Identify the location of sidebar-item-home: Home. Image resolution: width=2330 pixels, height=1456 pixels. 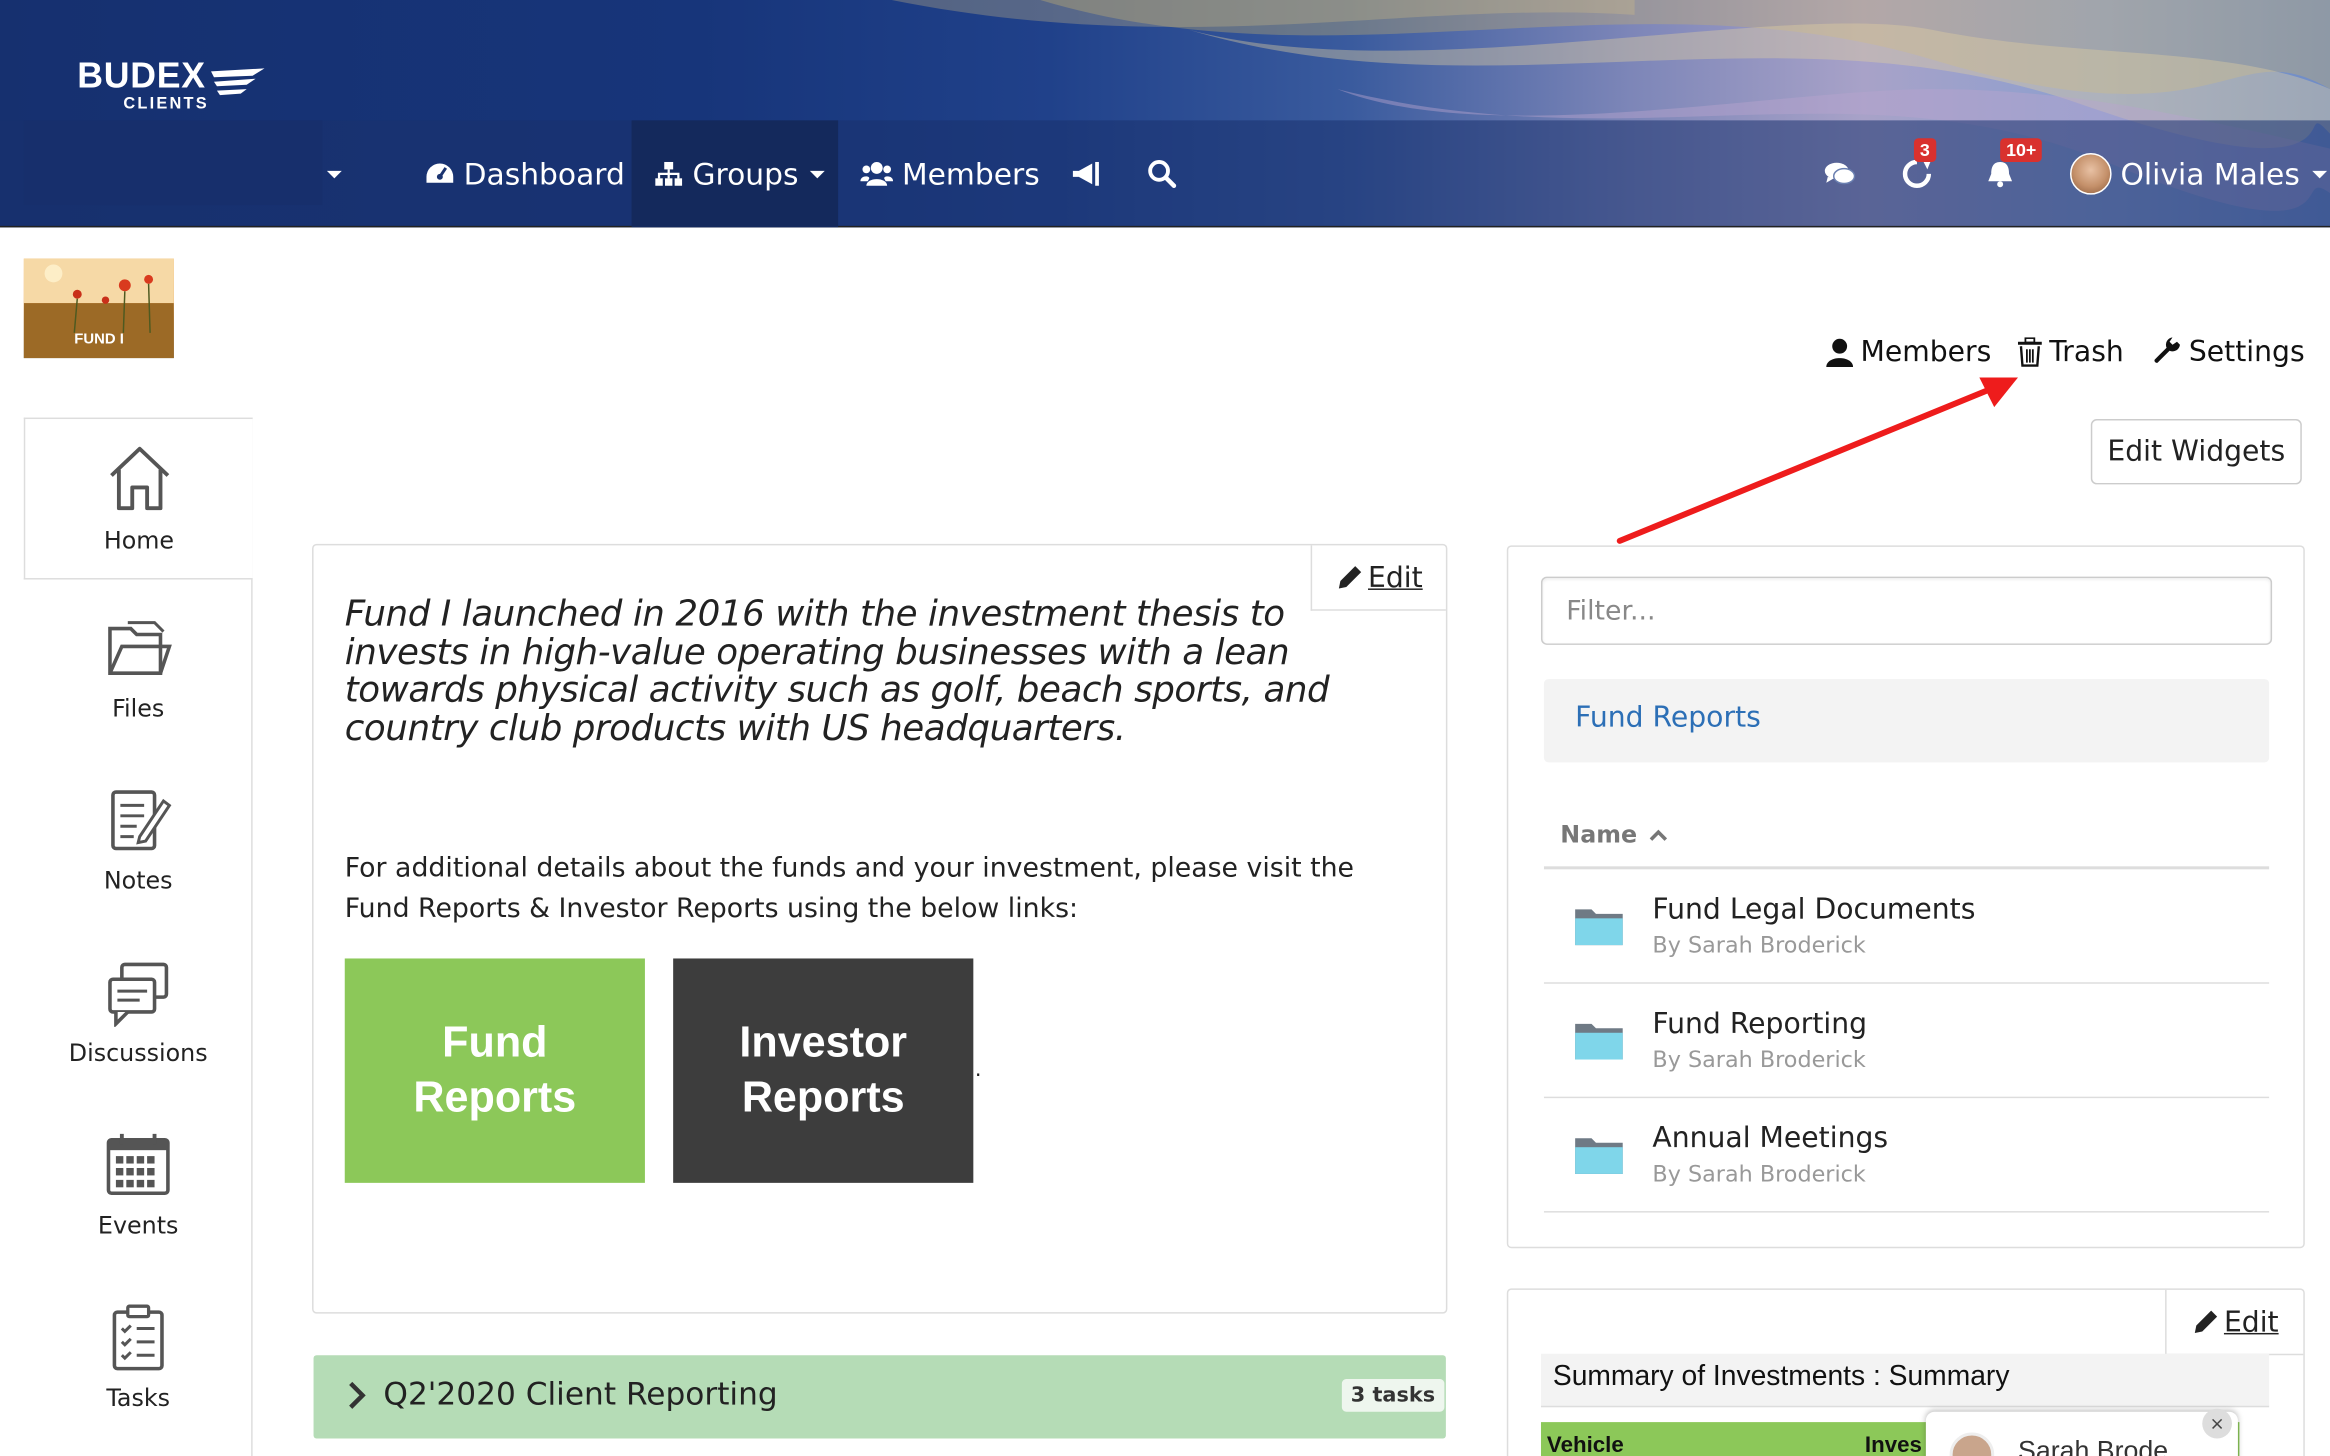
(138, 498).